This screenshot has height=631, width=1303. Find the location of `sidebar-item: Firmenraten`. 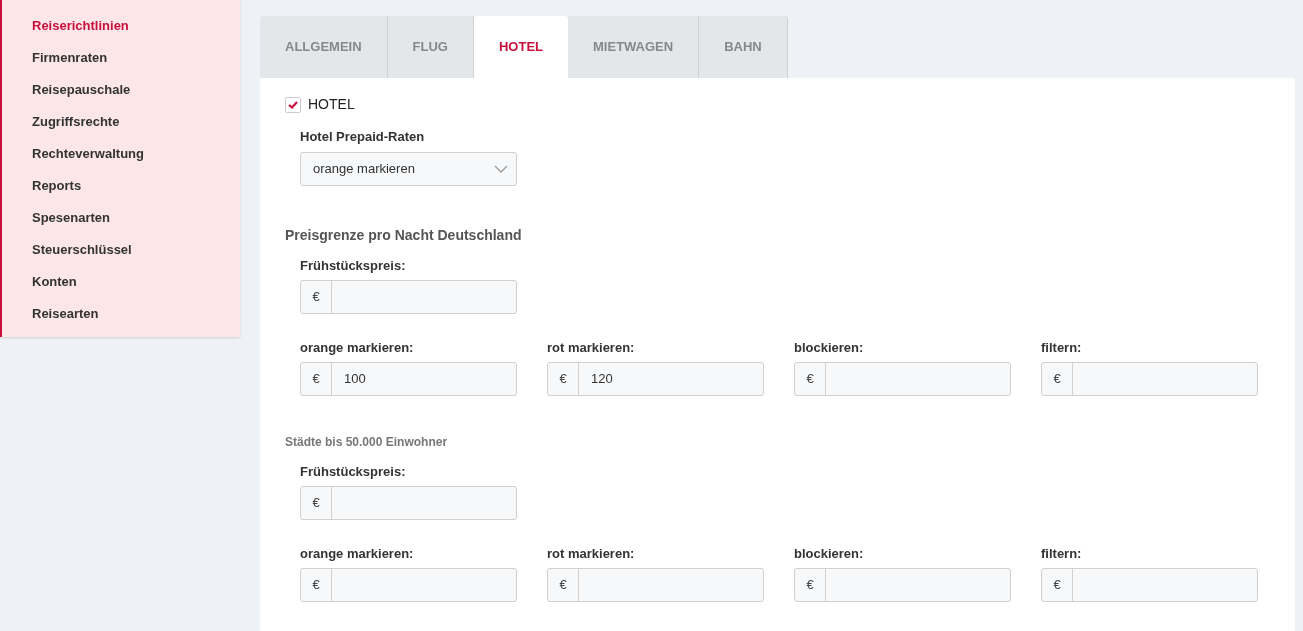

sidebar-item: Firmenraten is located at coordinates (136, 58).